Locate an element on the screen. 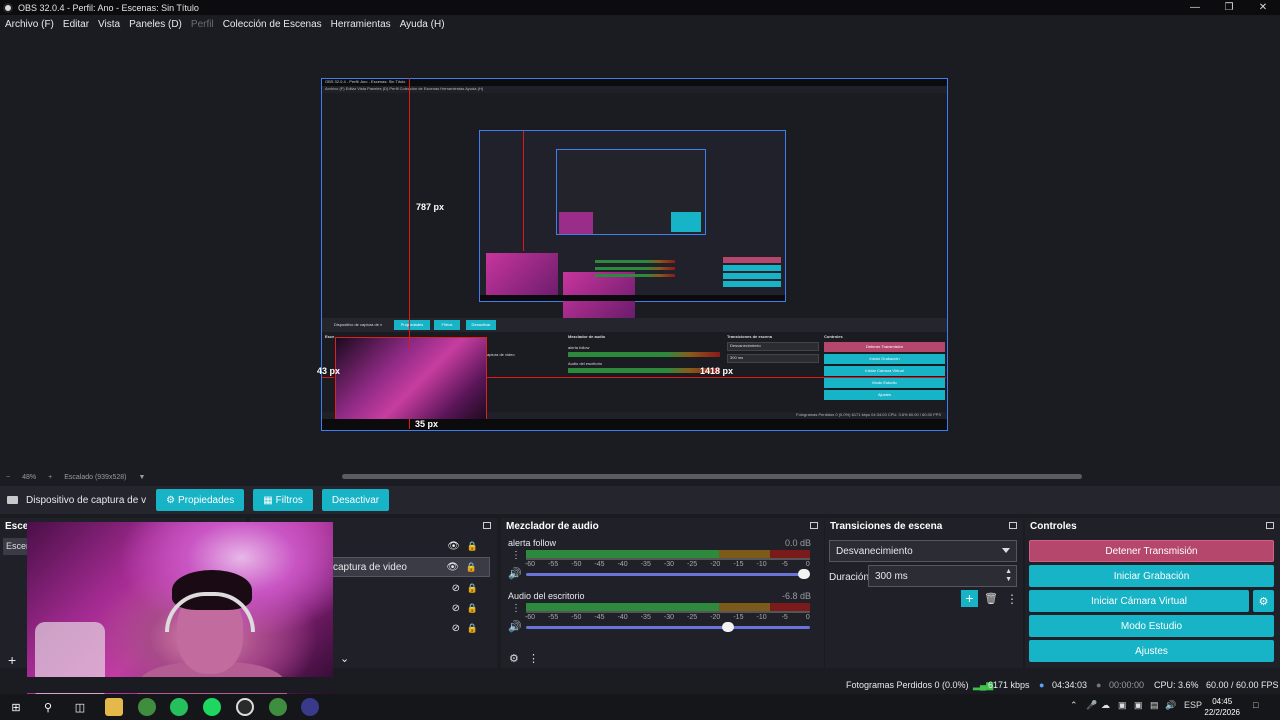 This screenshot has width=1280, height=720. duration-value: 300 ms is located at coordinates (891, 576).